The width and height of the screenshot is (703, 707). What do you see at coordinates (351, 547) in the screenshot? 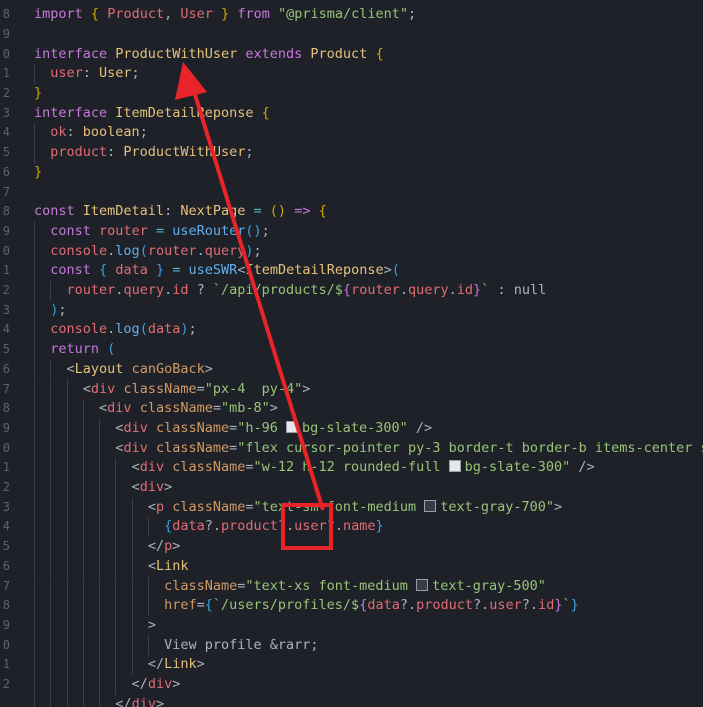
I see `code-line: 5 </p>` at bounding box center [351, 547].